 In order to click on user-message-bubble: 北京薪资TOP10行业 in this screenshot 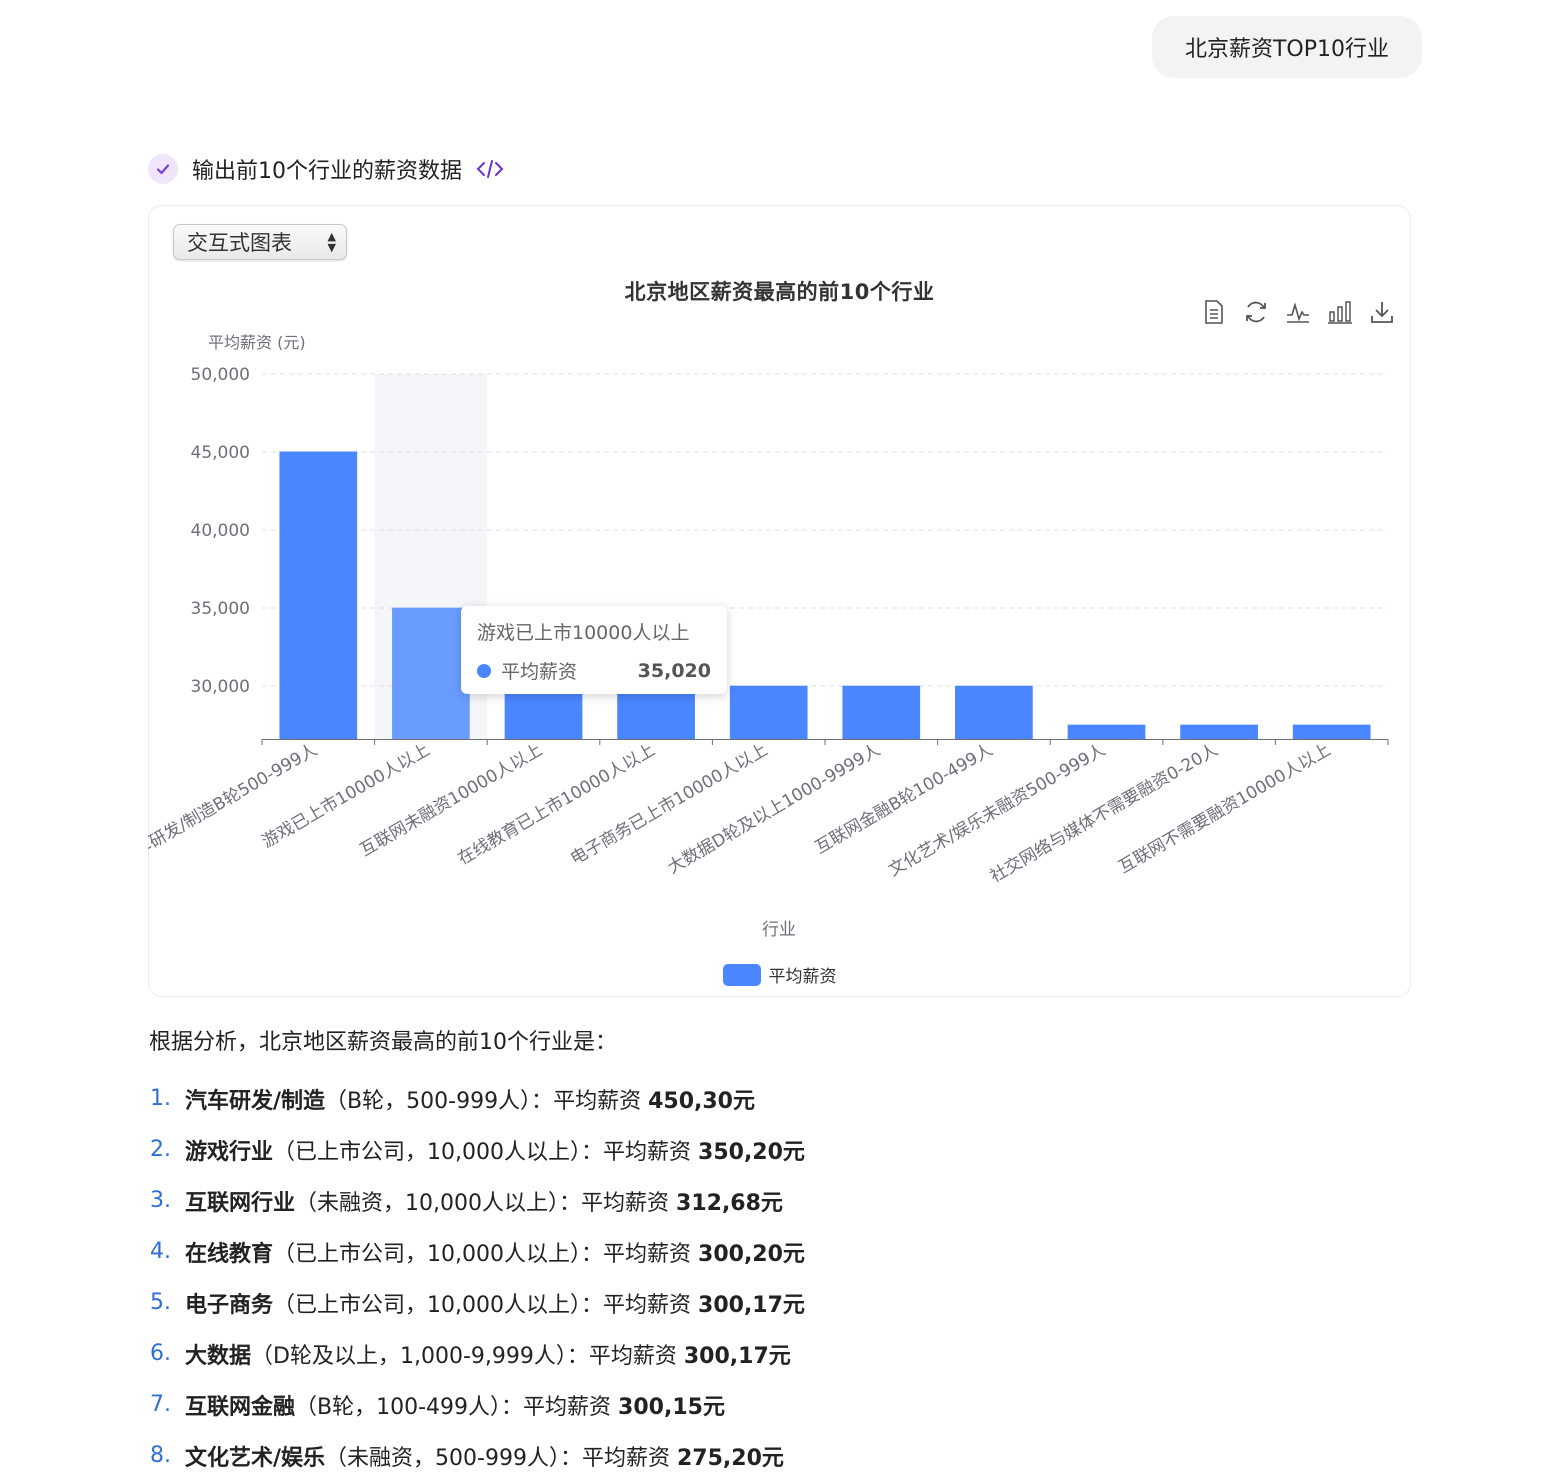, I will do `click(1287, 47)`.